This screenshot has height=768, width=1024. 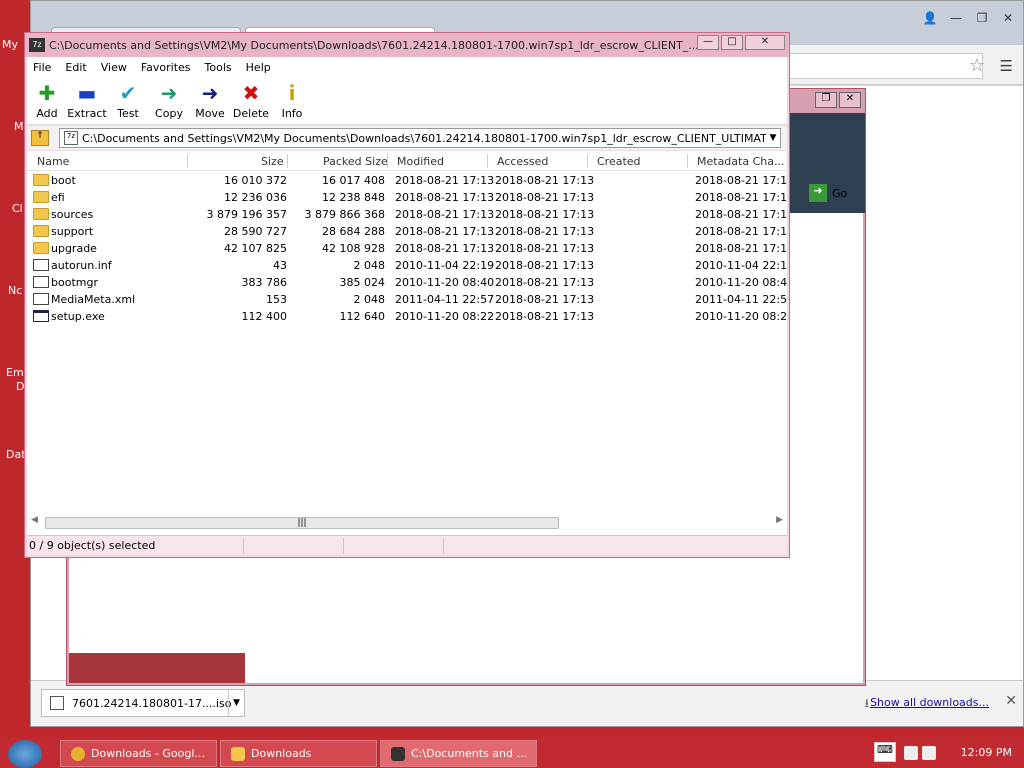 I want to click on start-button, so click(x=25, y=754).